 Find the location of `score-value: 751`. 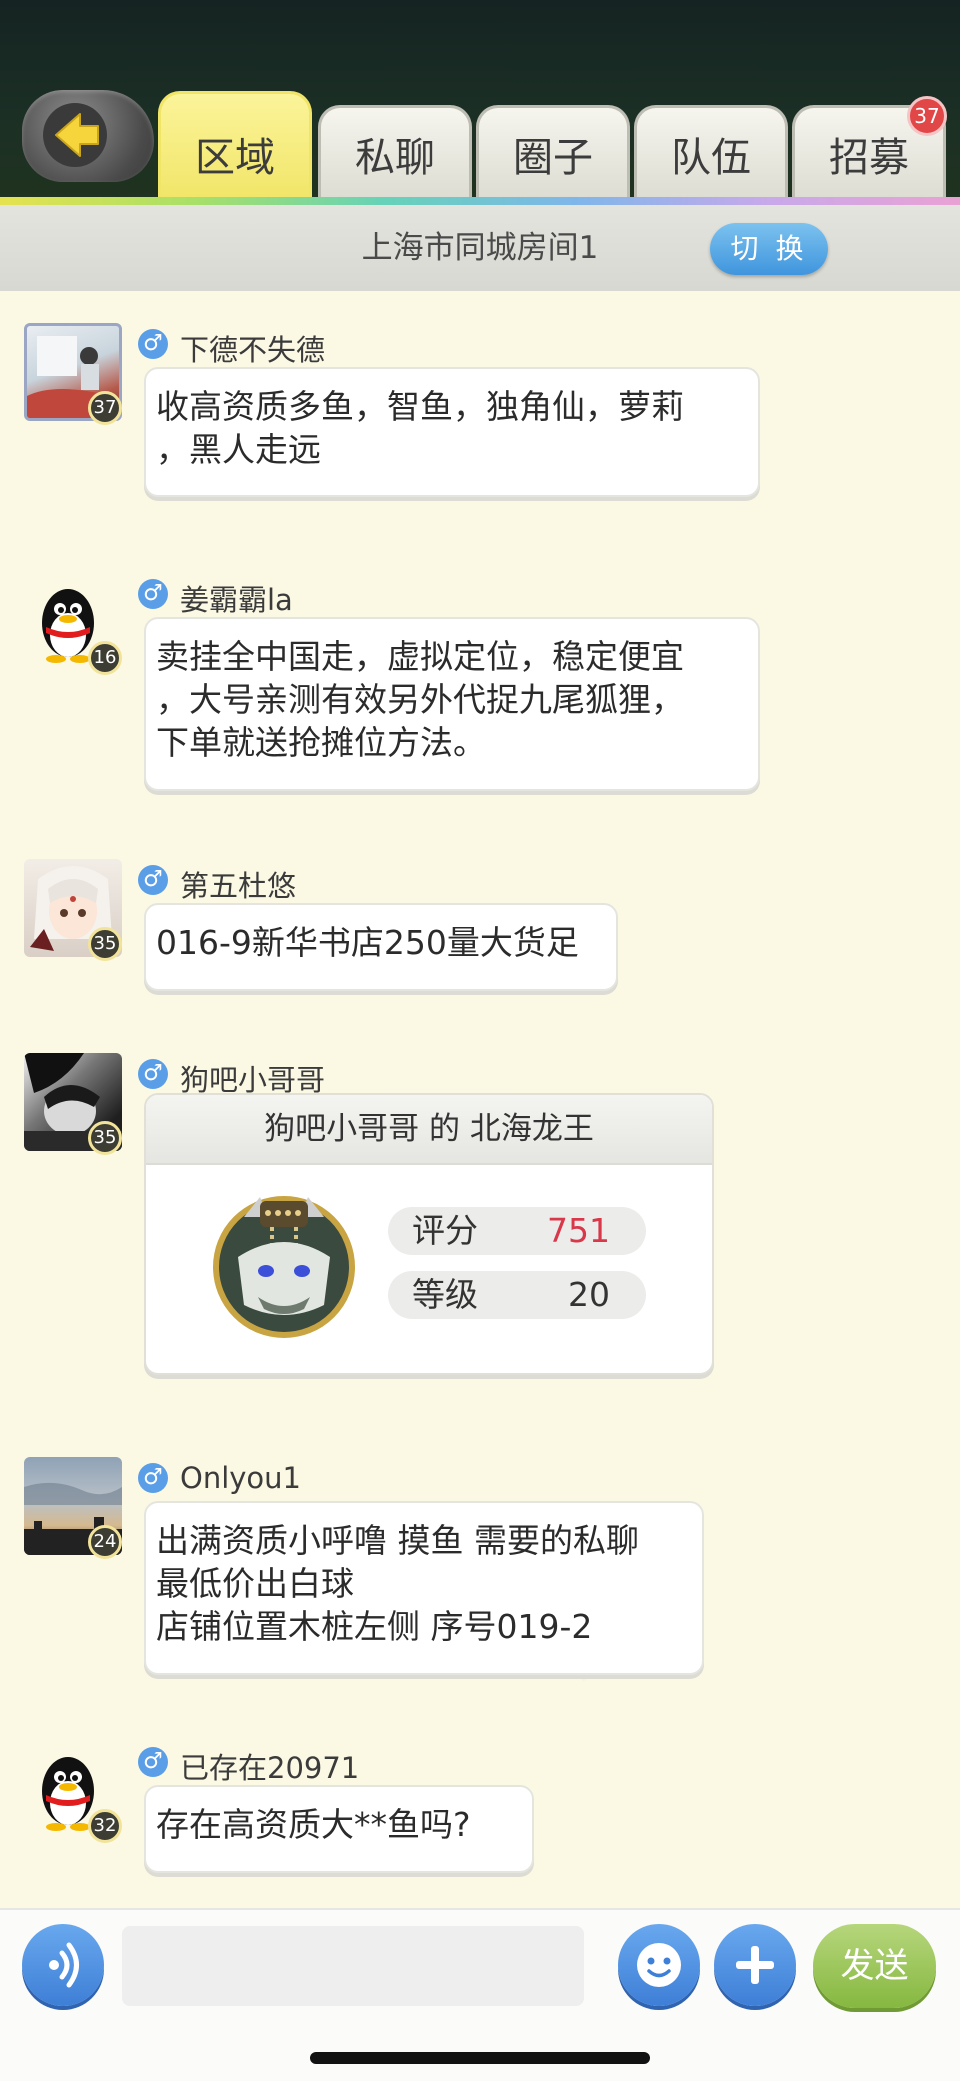

score-value: 751 is located at coordinates (578, 1230).